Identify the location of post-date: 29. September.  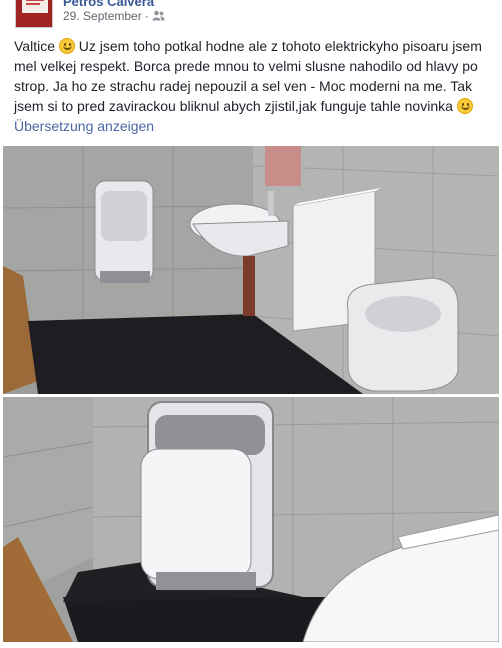
(102, 16).